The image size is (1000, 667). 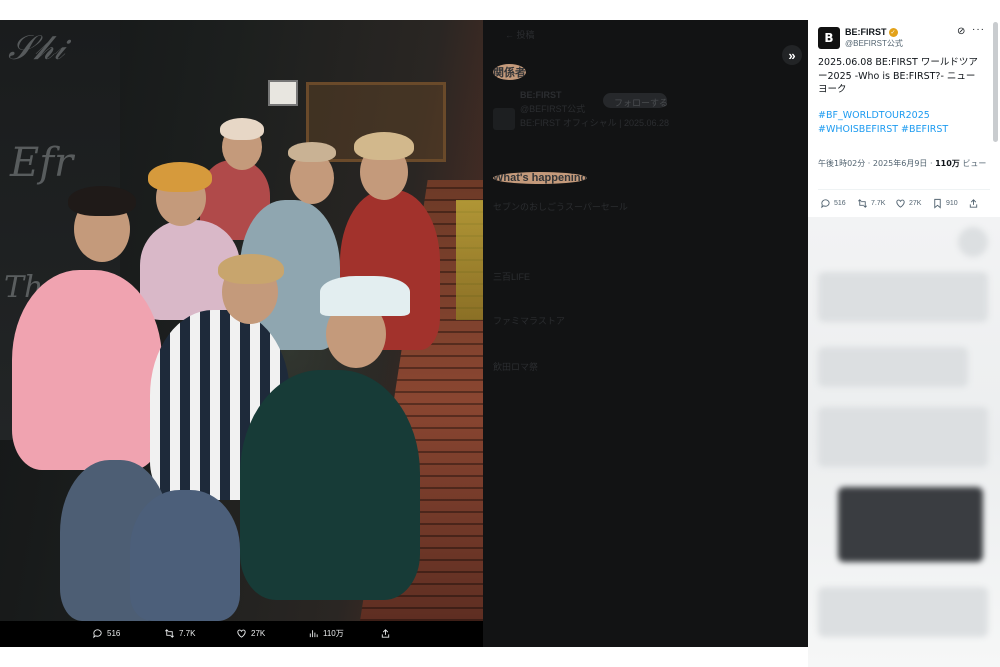 What do you see at coordinates (961, 31) in the screenshot?
I see `grok-icon: ⊘` at bounding box center [961, 31].